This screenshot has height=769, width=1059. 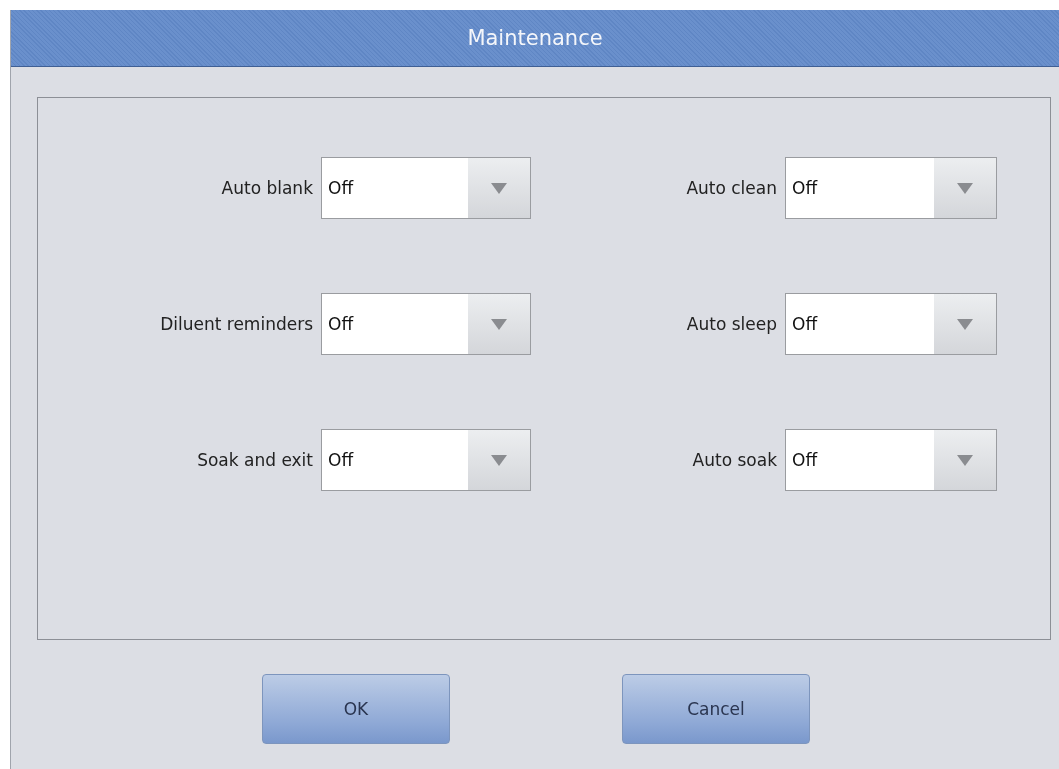 What do you see at coordinates (731, 324) in the screenshot?
I see `setting-label: Auto sleep` at bounding box center [731, 324].